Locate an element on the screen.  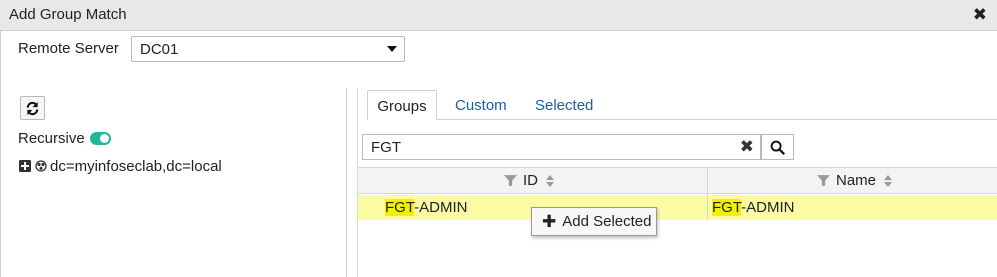
remote-server-select: DC01 is located at coordinates (268, 49).